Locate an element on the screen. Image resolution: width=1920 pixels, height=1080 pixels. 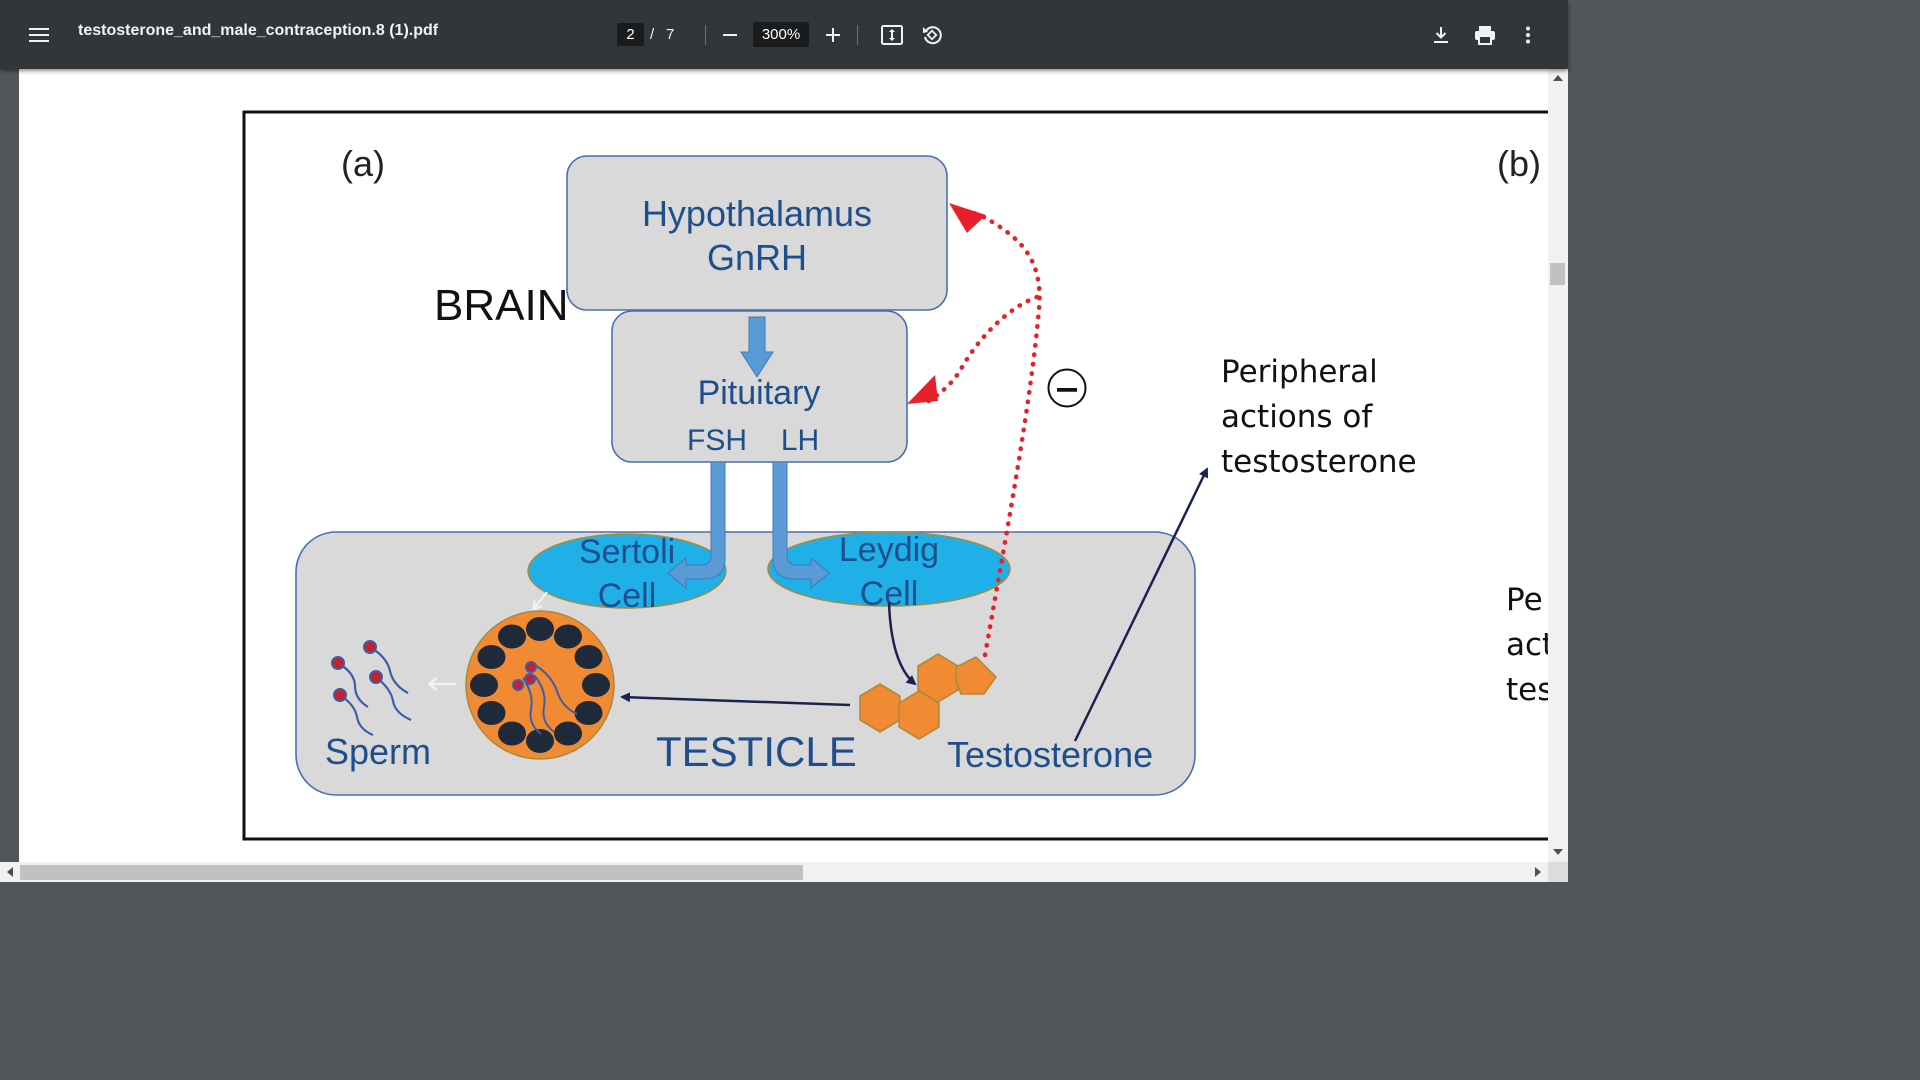
brain-label: BRAIN is located at coordinates (501, 305).